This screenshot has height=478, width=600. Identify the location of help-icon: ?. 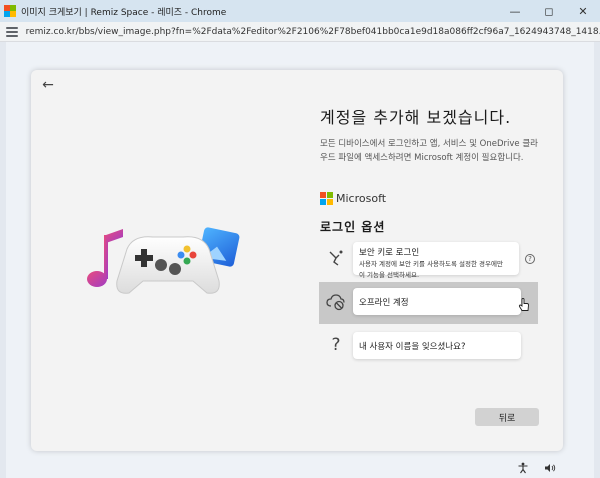
(530, 259).